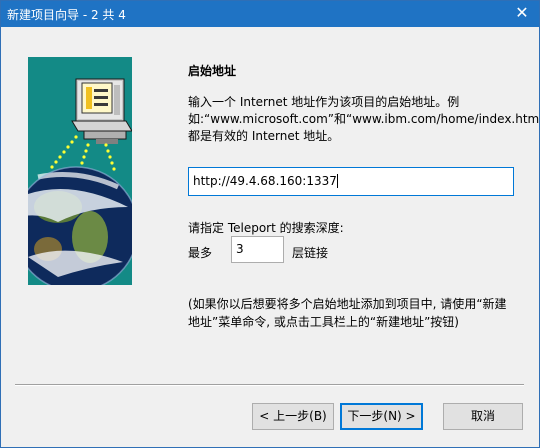  What do you see at coordinates (522, 13) in the screenshot?
I see `close-icon: ✕` at bounding box center [522, 13].